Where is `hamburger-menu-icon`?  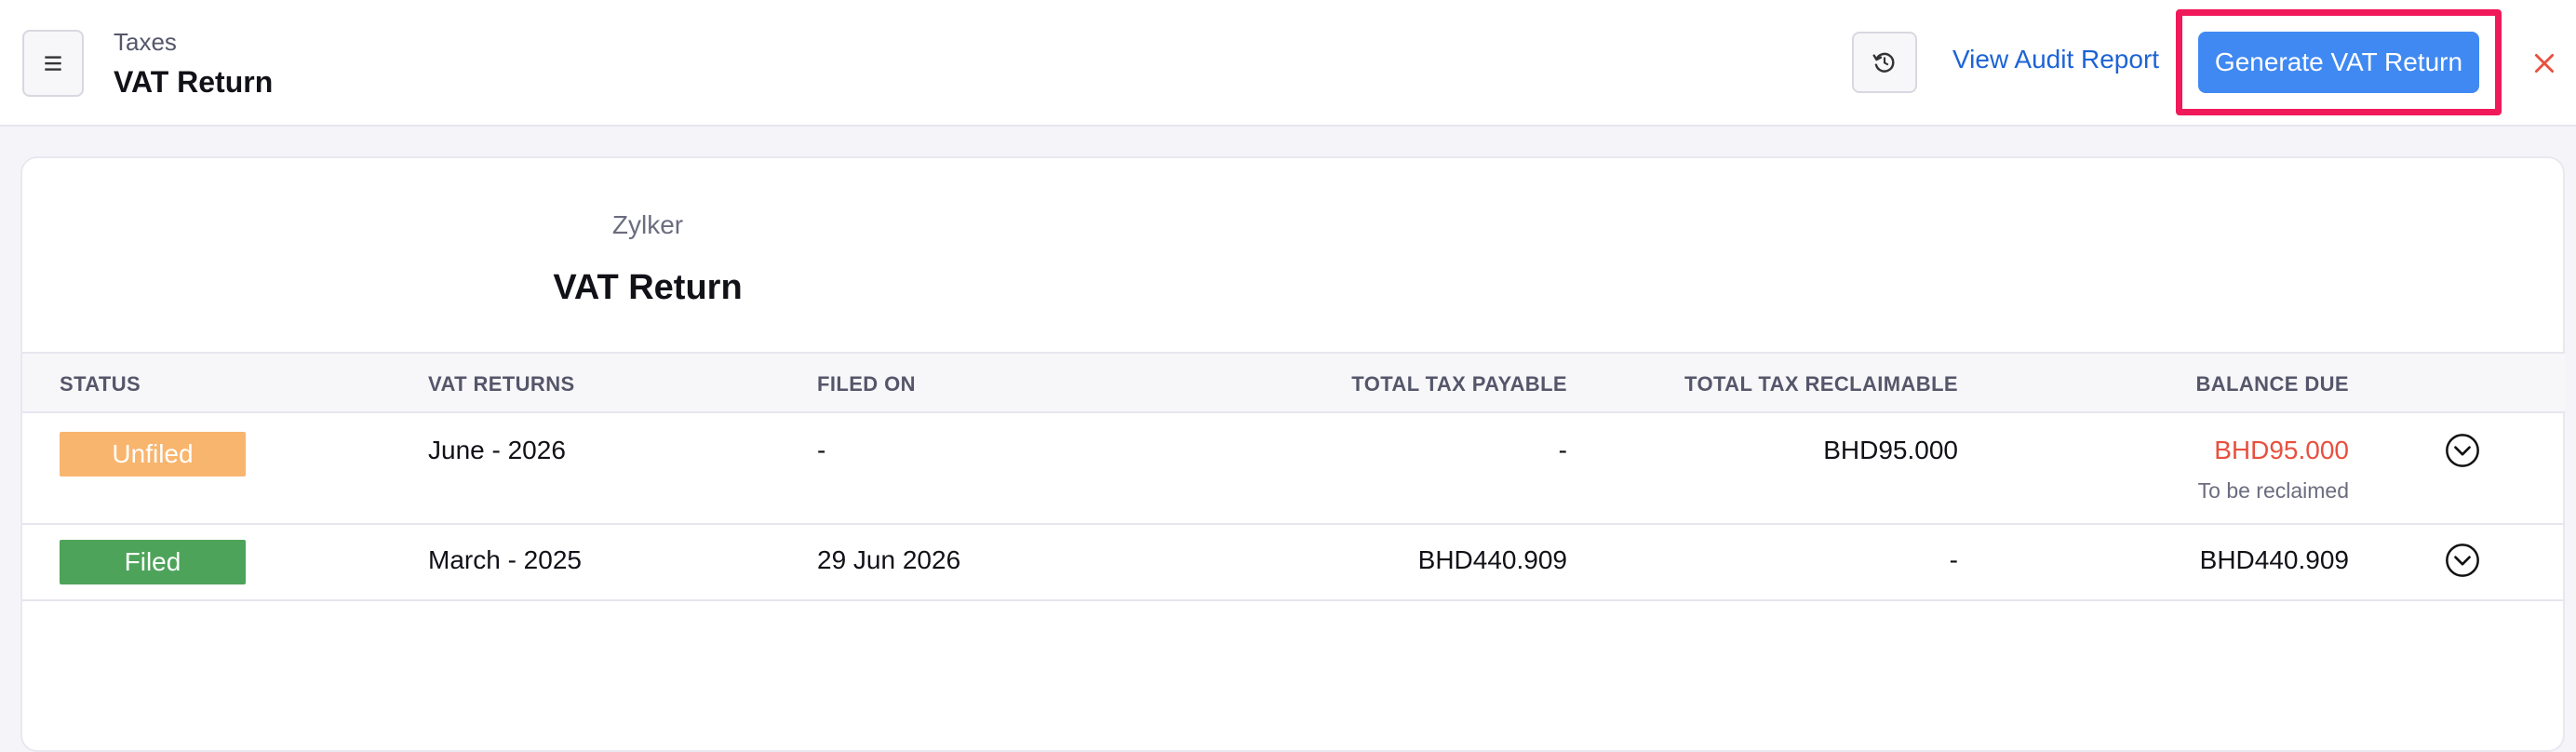 hamburger-menu-icon is located at coordinates (53, 64).